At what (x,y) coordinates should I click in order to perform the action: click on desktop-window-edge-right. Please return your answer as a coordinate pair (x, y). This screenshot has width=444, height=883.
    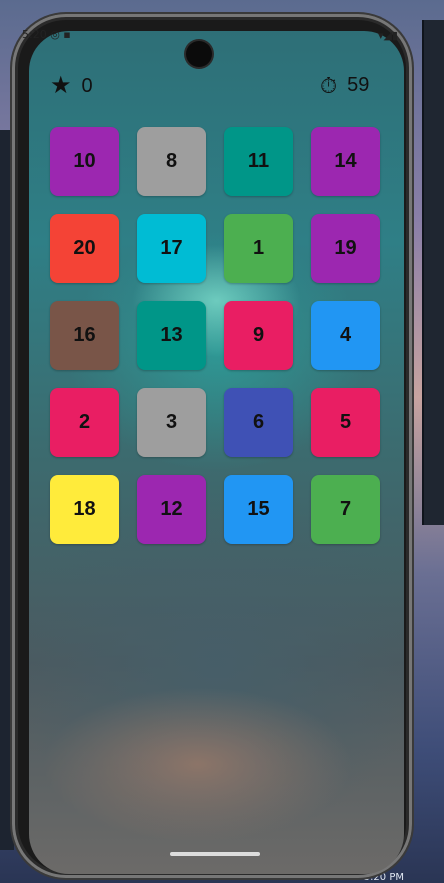
    Looking at the image, I should click on (433, 272).